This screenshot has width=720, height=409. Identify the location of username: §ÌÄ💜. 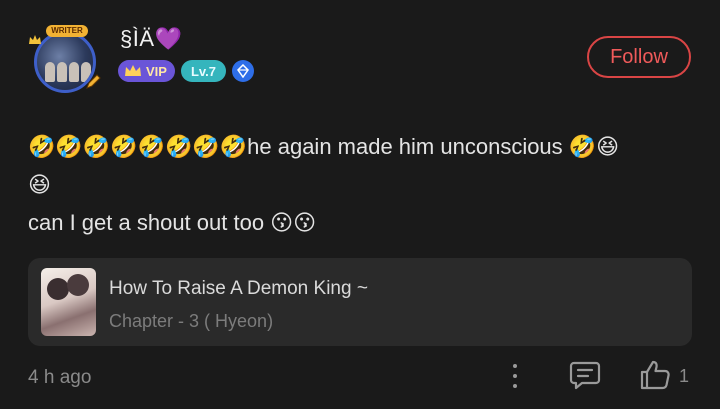
(151, 39).